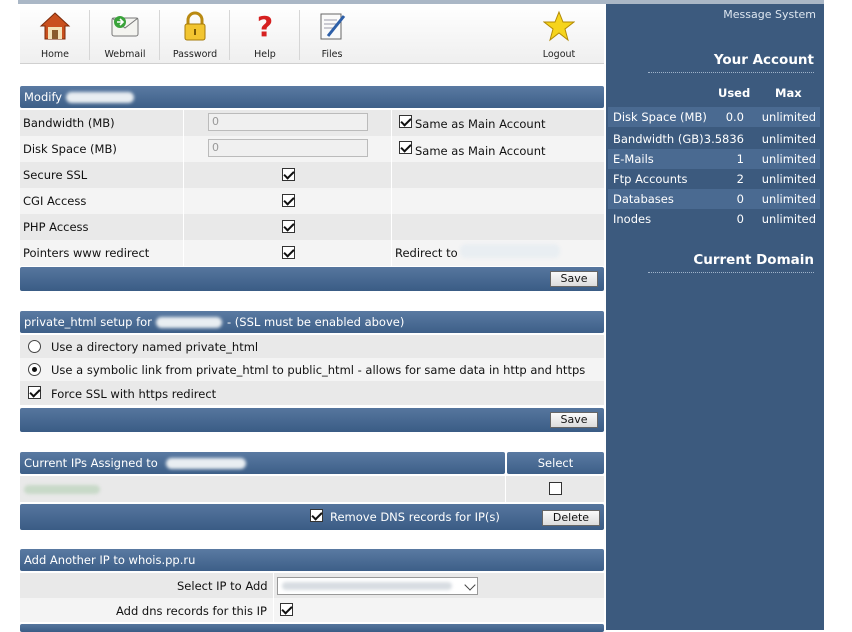 This screenshot has height=632, width=852. I want to click on disk-same-checkbox, so click(405, 147).